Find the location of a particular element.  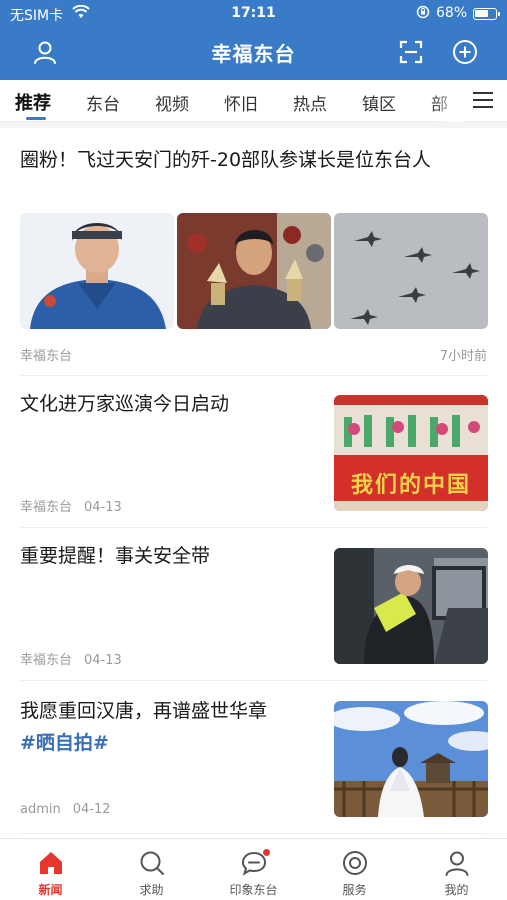

news-image-hanfu is located at coordinates (411, 759).